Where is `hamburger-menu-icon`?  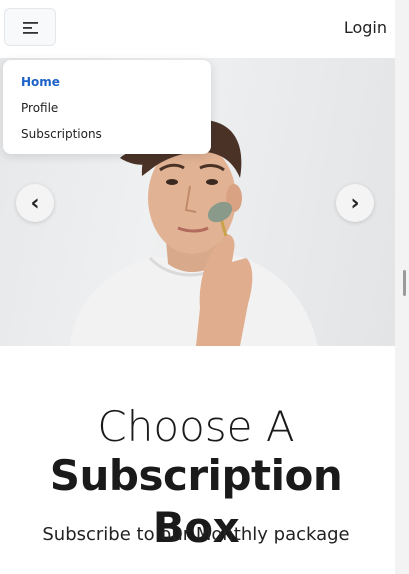 hamburger-menu-icon is located at coordinates (30, 28).